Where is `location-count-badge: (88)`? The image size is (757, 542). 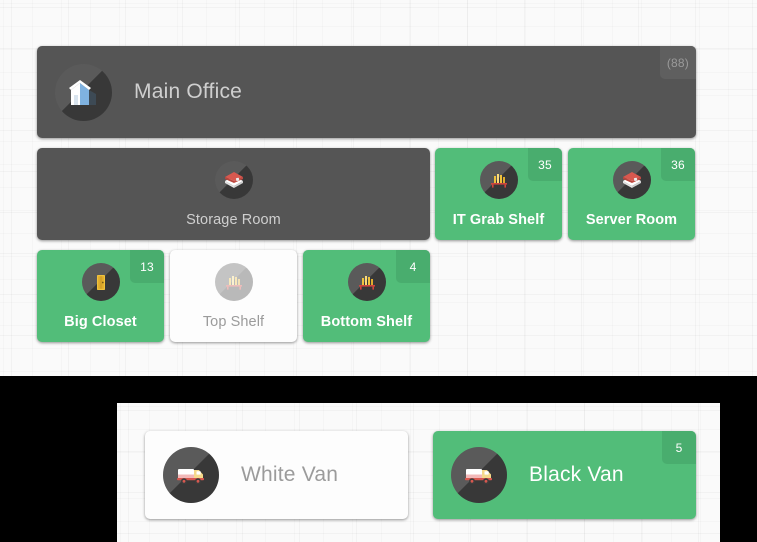 location-count-badge: (88) is located at coordinates (677, 62).